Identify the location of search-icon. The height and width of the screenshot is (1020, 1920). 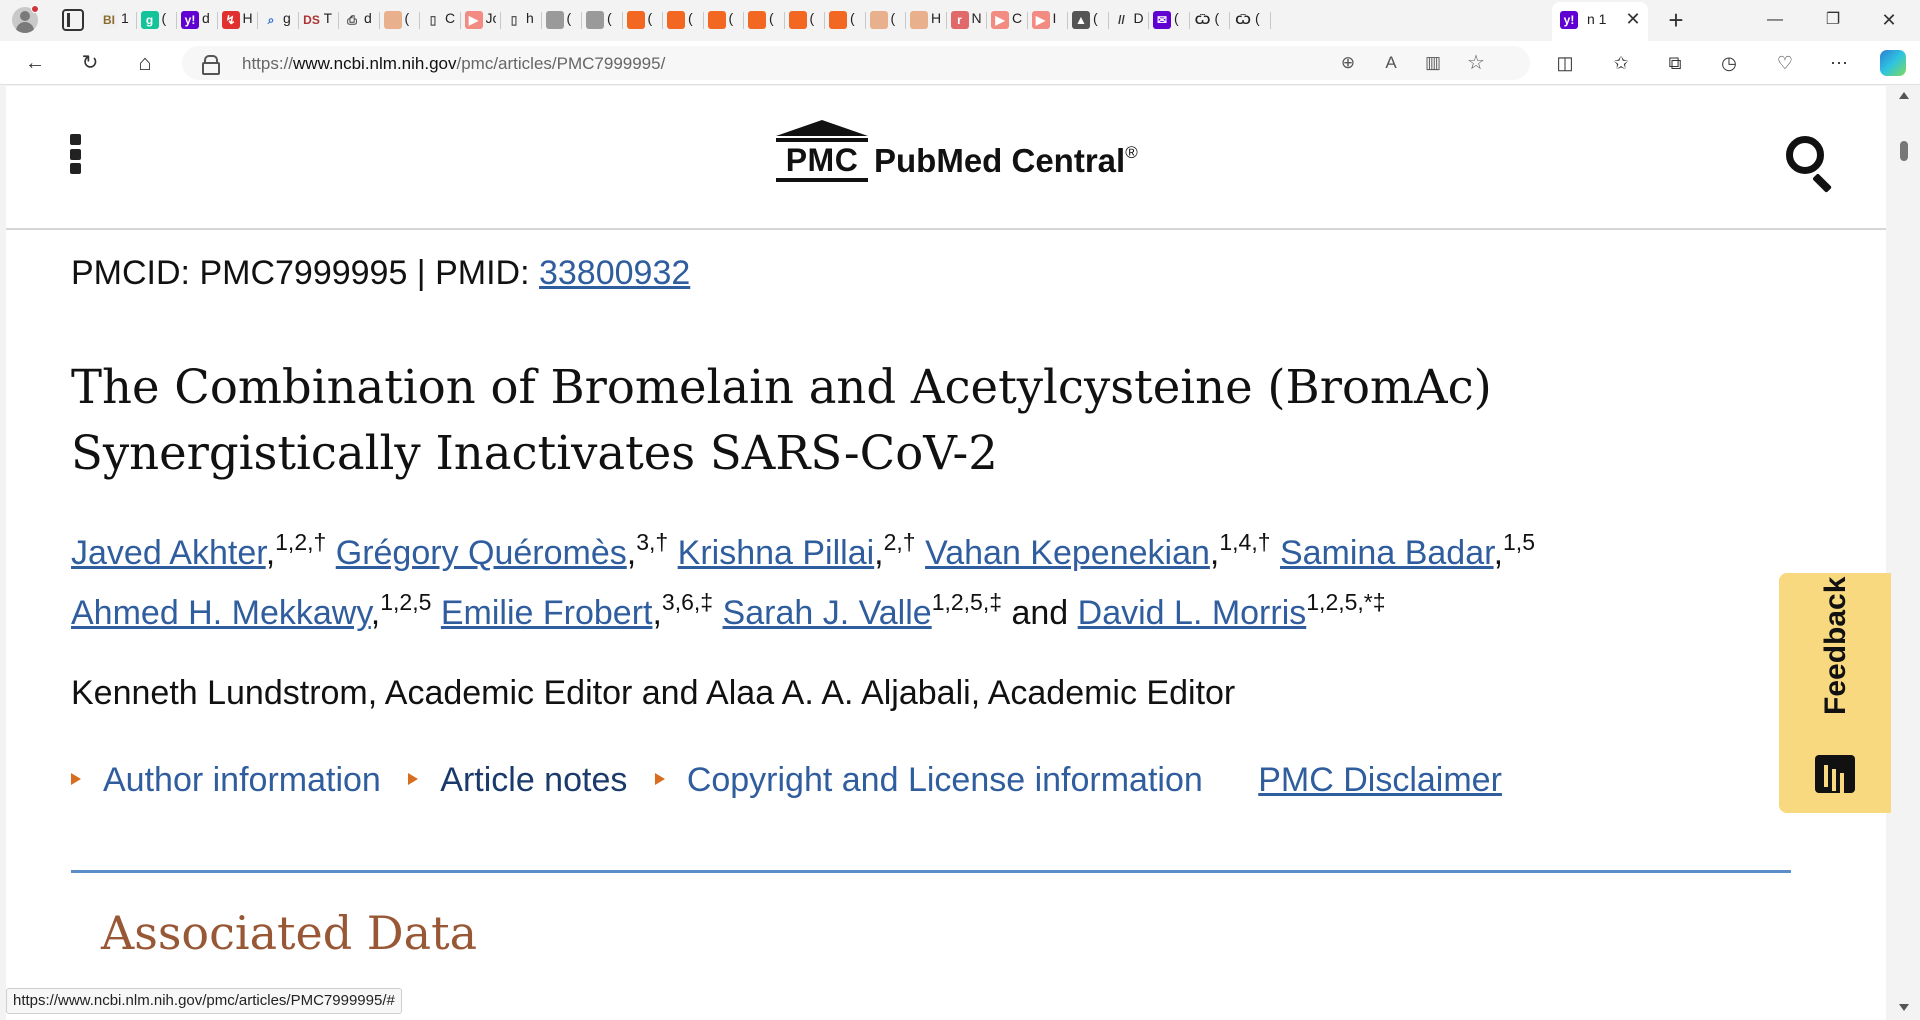
(1813, 164).